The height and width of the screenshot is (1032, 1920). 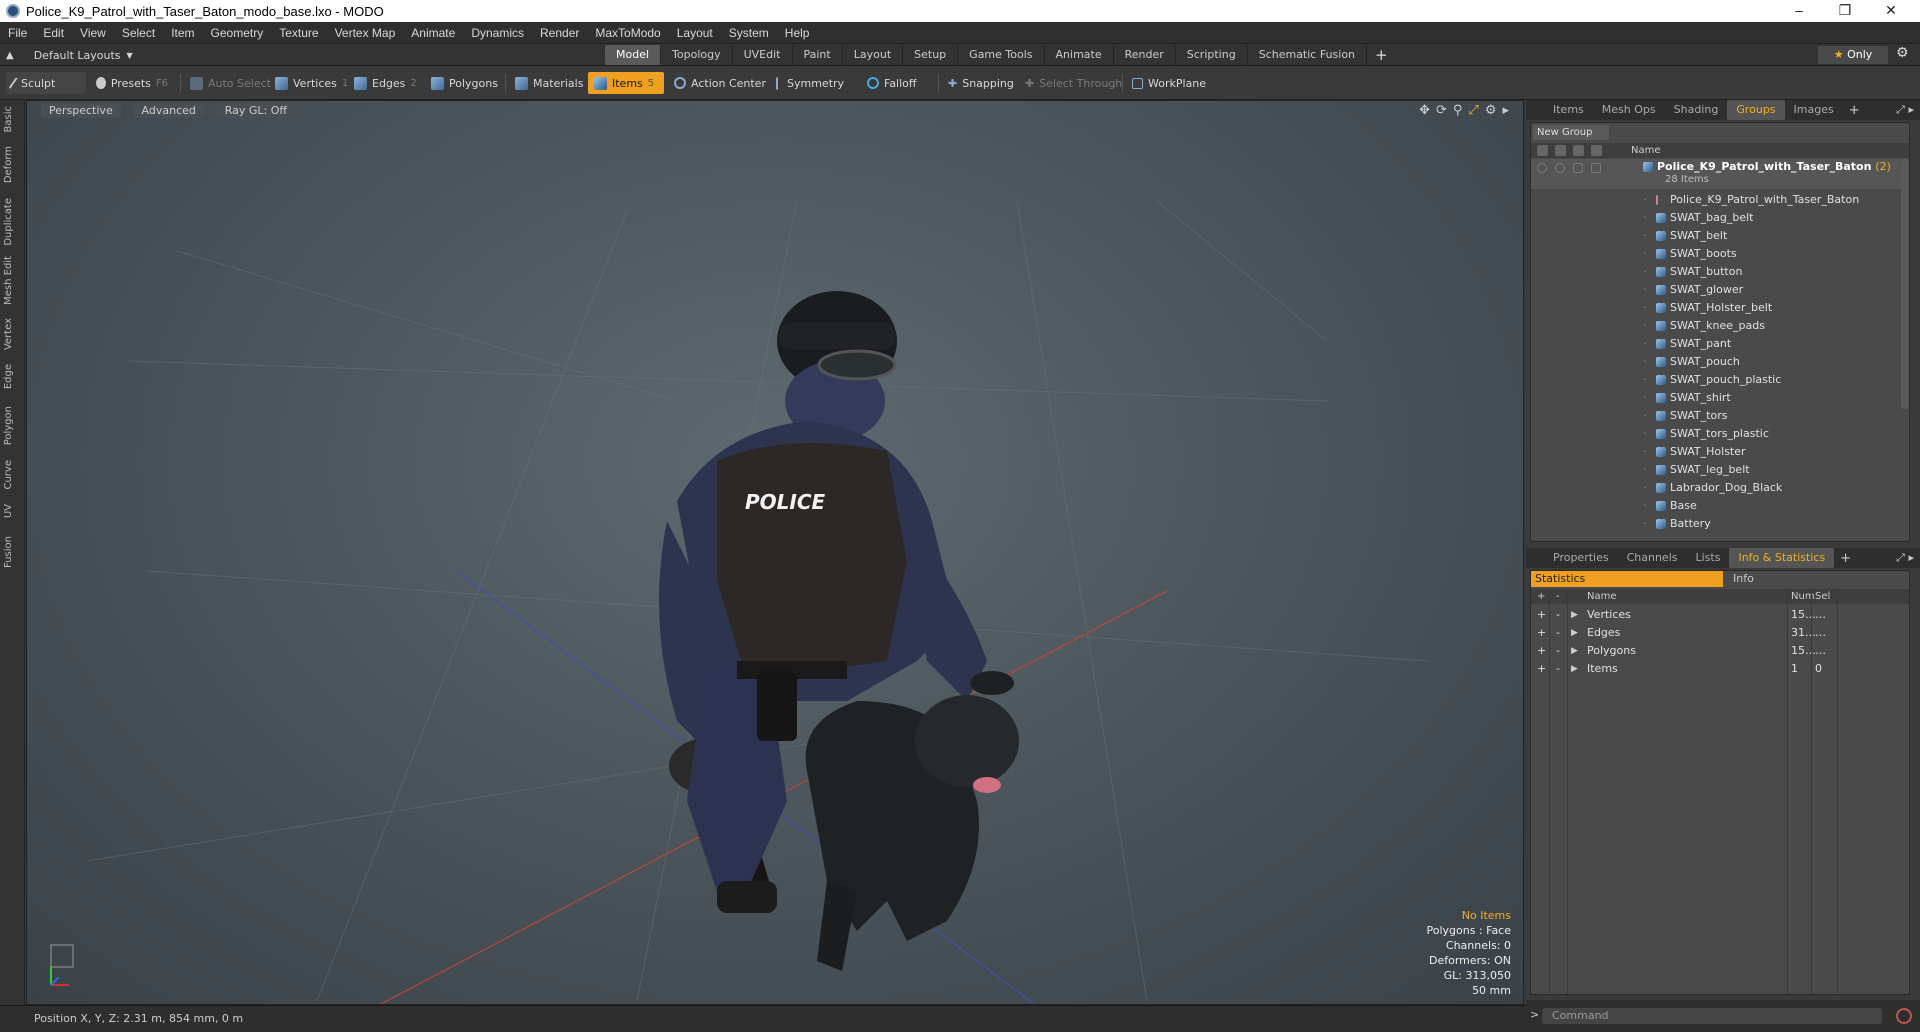 What do you see at coordinates (8, 222) in the screenshot?
I see `tab-duplicate: Duplicate` at bounding box center [8, 222].